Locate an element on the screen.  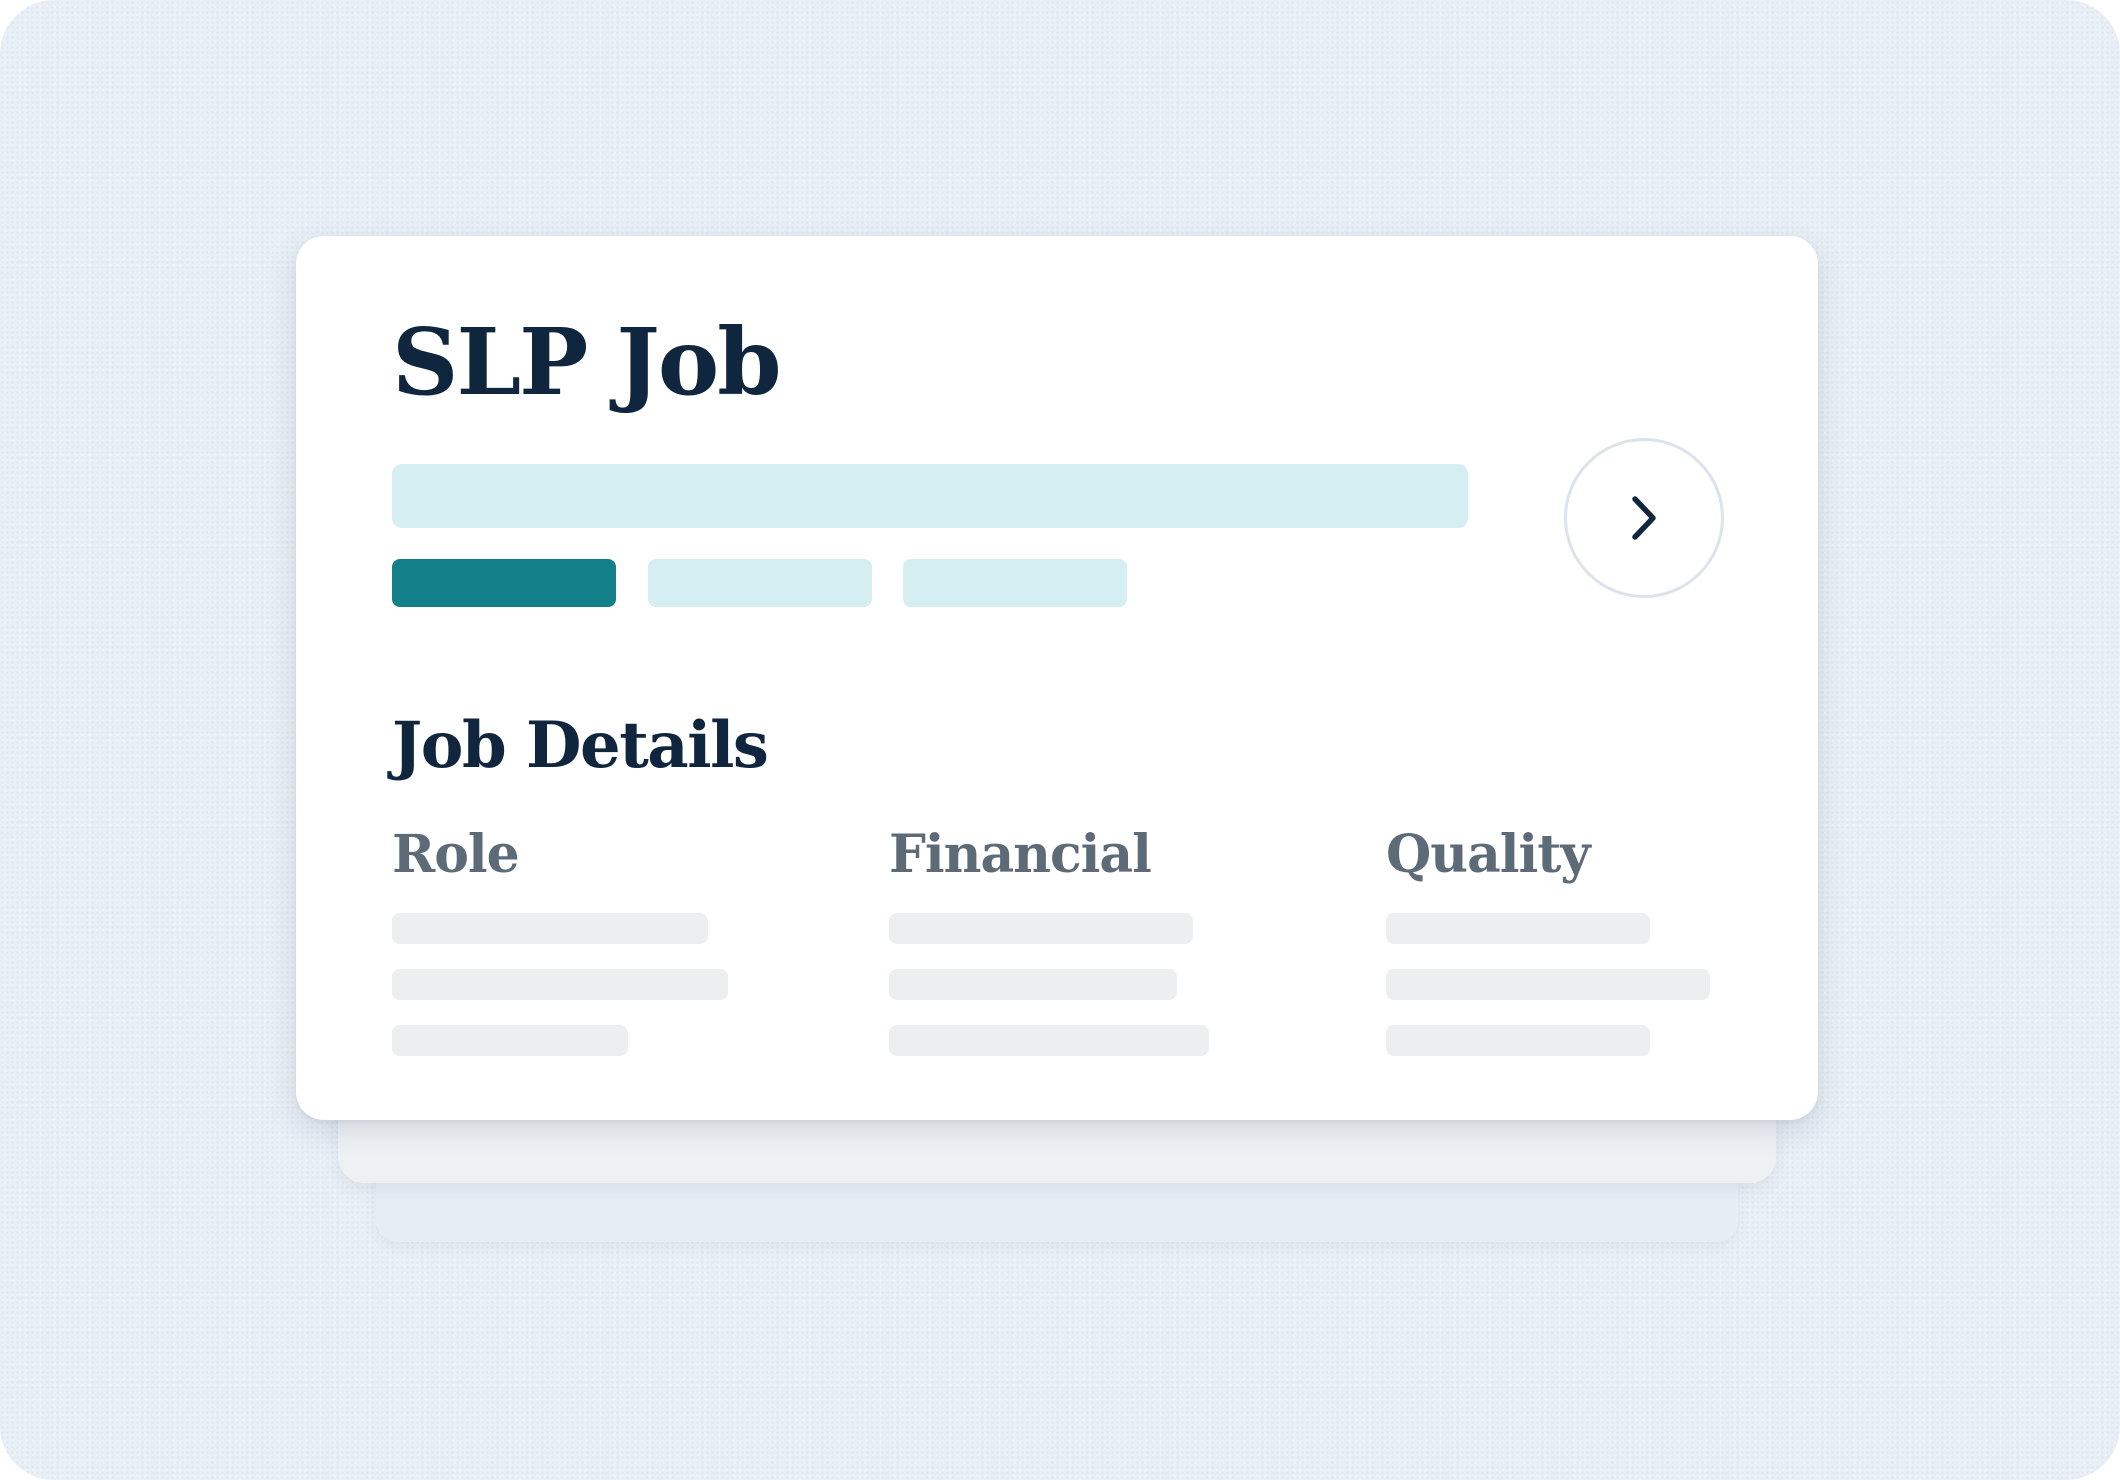
tag-placeholder-active is located at coordinates (504, 583).